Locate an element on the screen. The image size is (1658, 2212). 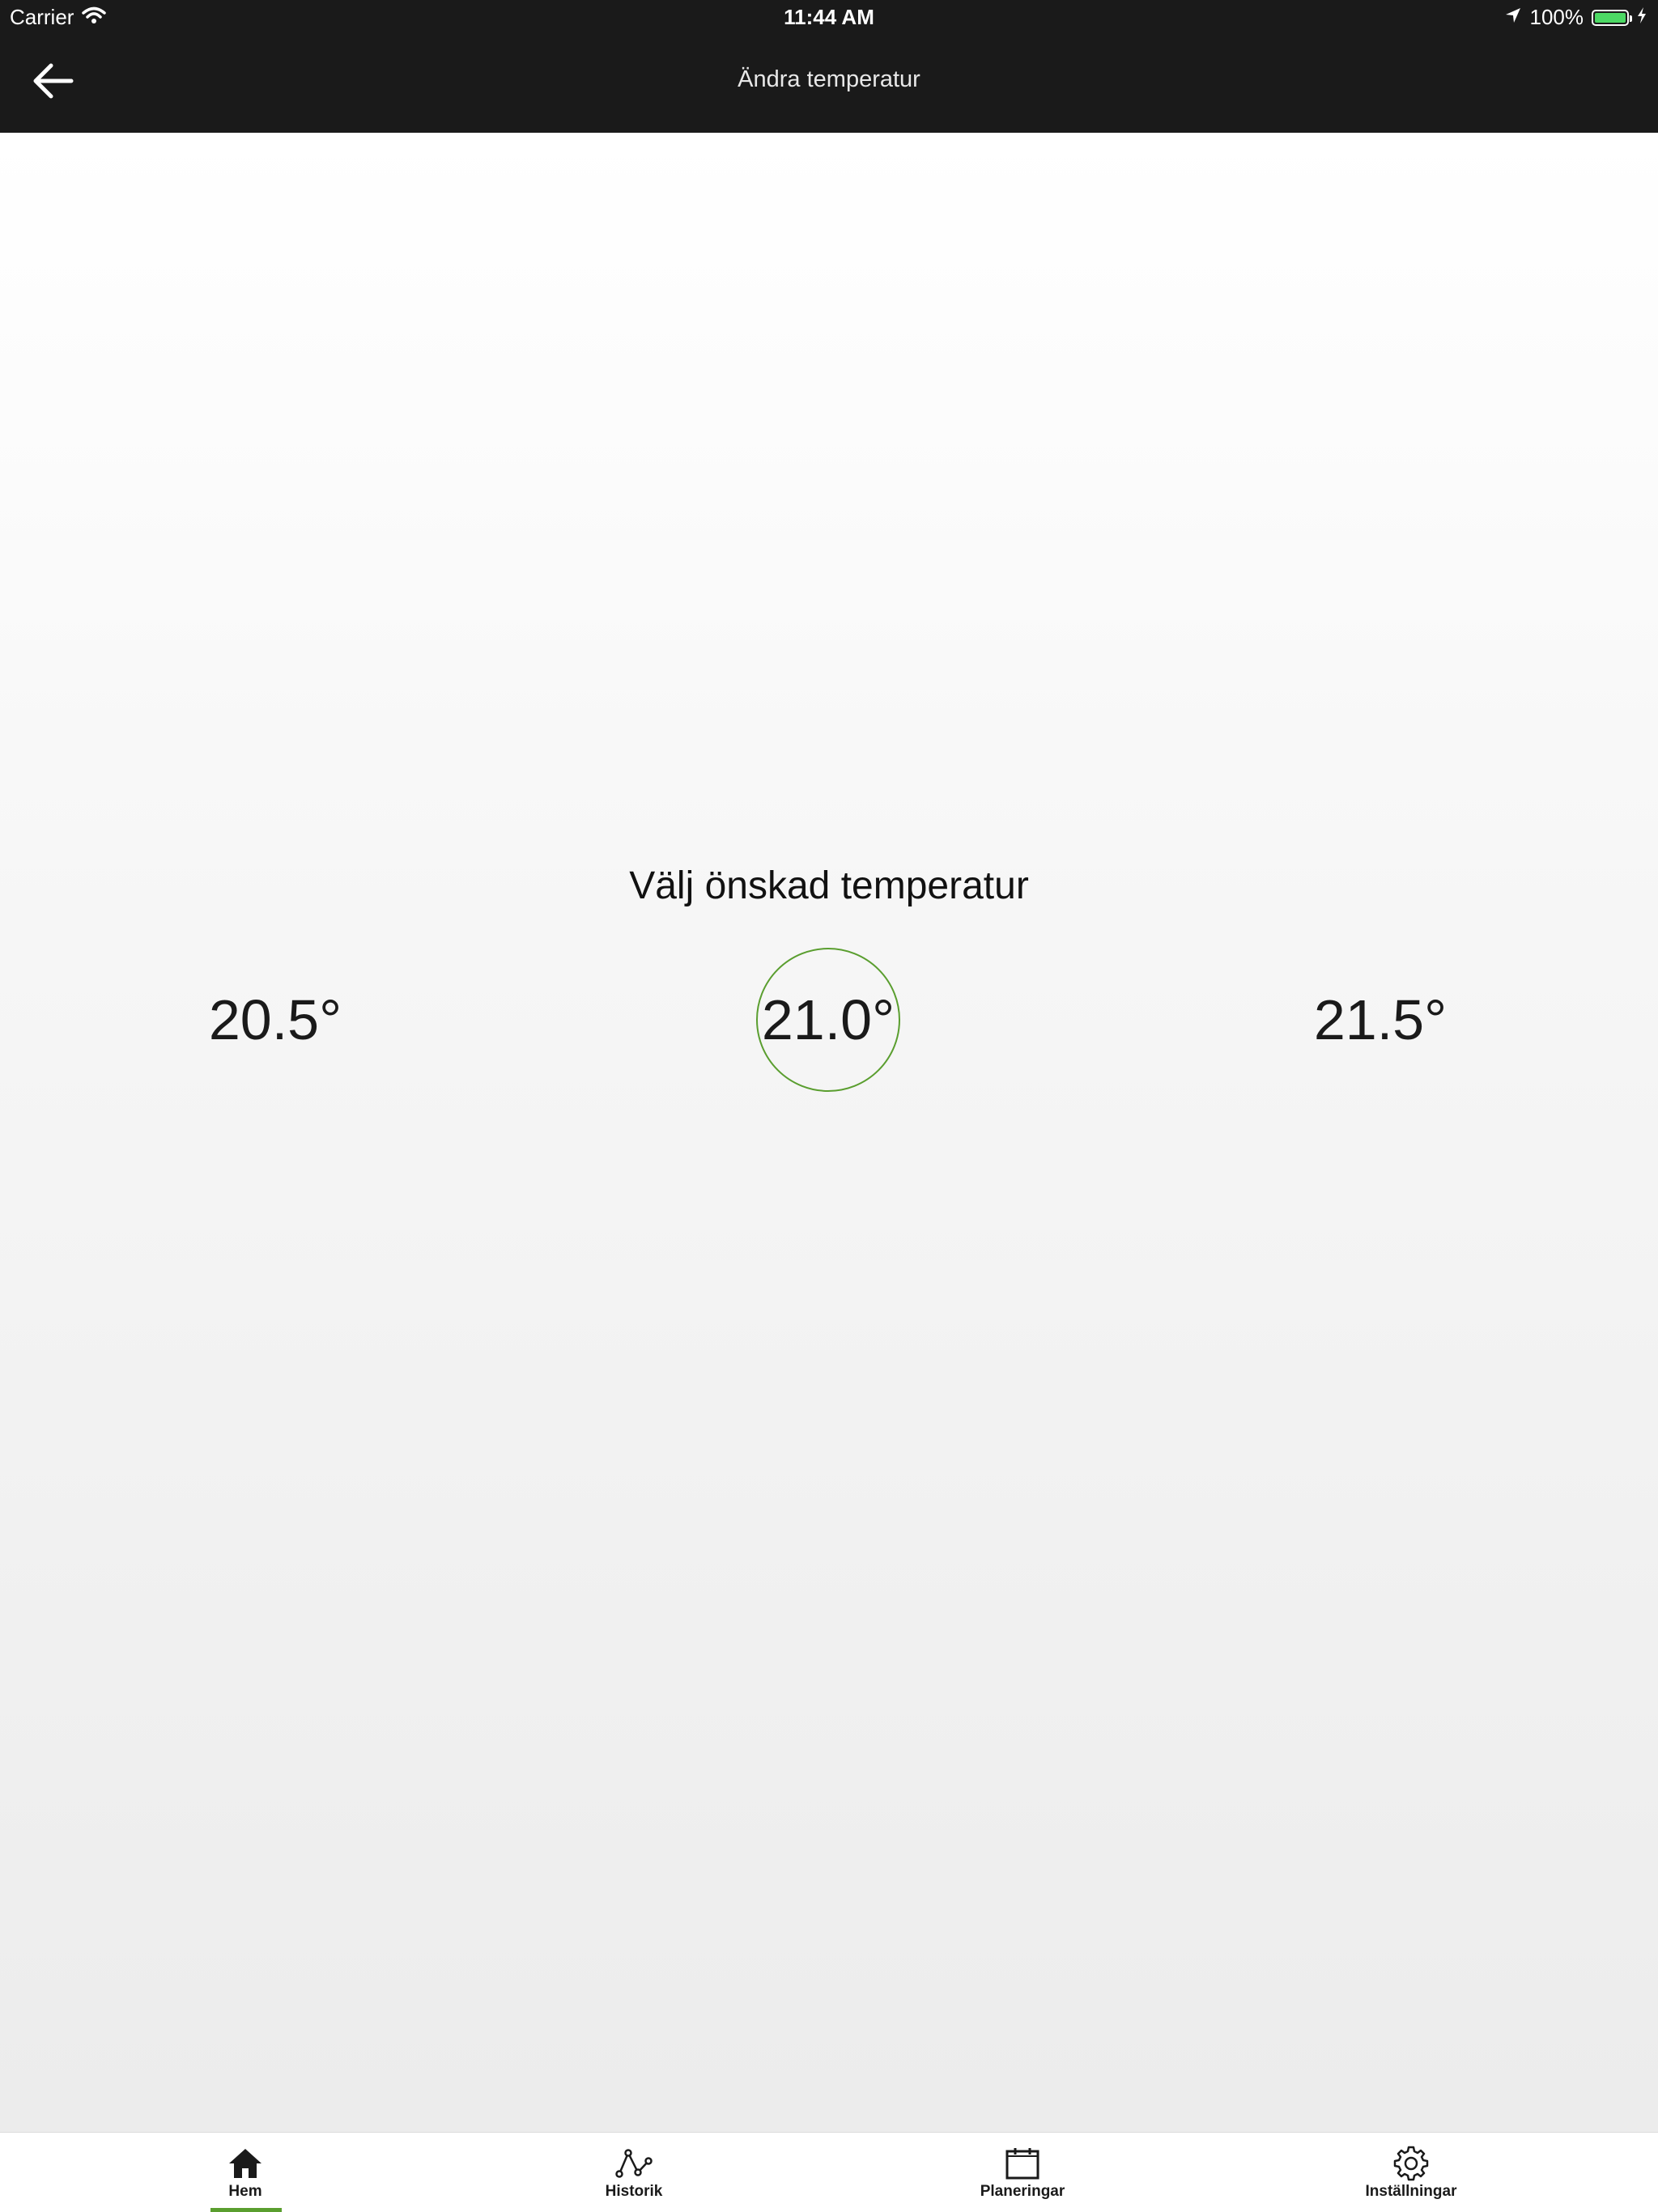
tab-bar: Hem Historik Planeringar Inställningar is located at coordinates (829, 2172).